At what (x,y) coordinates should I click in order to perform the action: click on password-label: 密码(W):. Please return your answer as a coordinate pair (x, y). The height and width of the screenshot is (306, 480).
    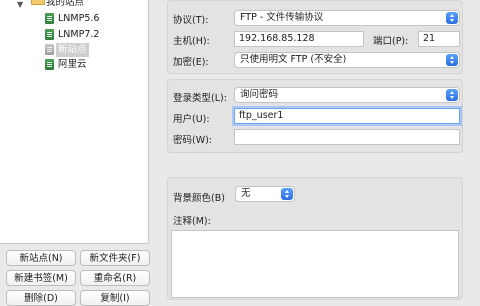
    Looking at the image, I should click on (193, 140).